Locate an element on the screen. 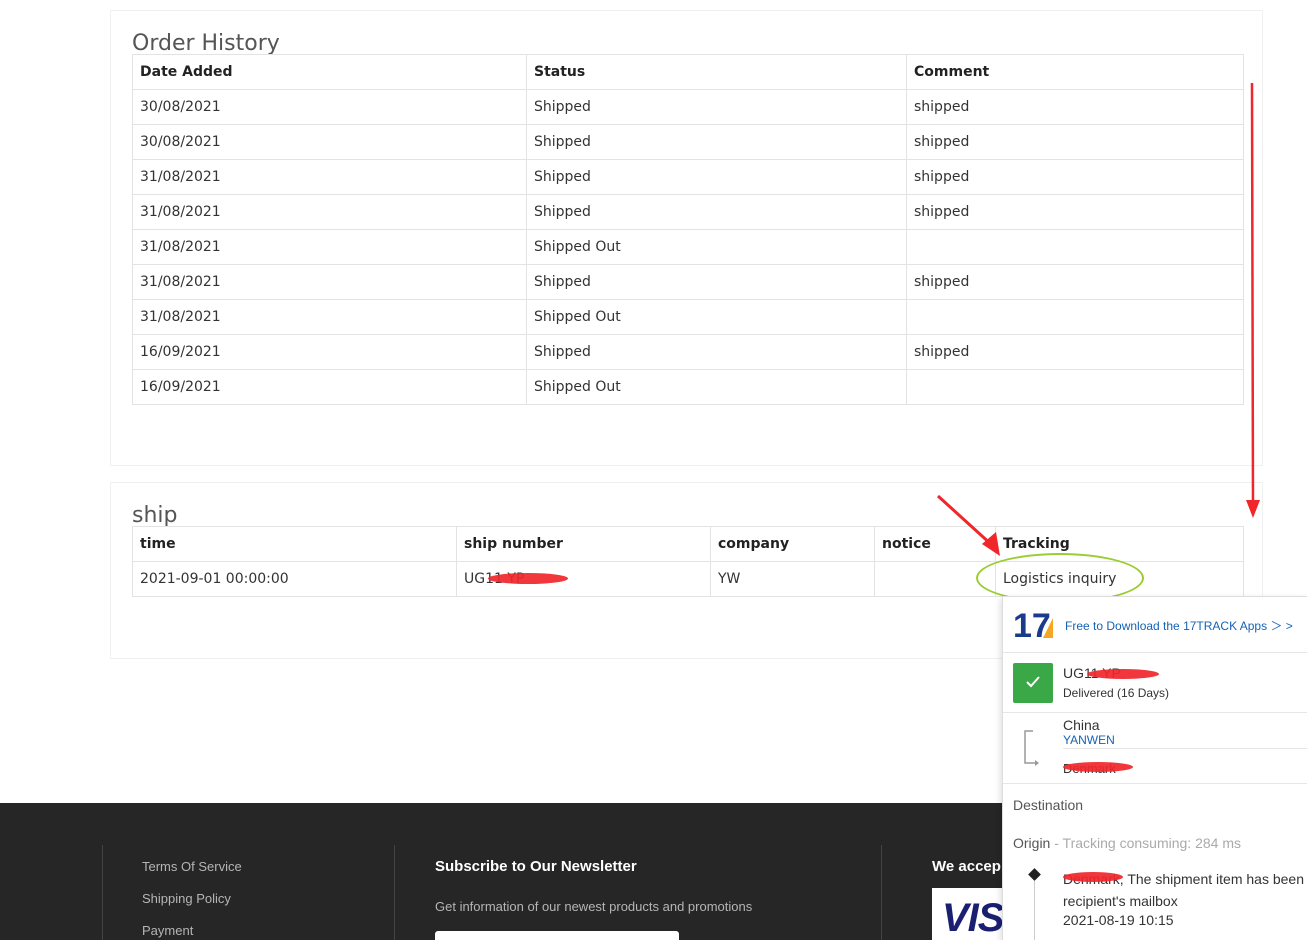 The width and height of the screenshot is (1307, 940). event-marker-icon is located at coordinates (1034, 874).